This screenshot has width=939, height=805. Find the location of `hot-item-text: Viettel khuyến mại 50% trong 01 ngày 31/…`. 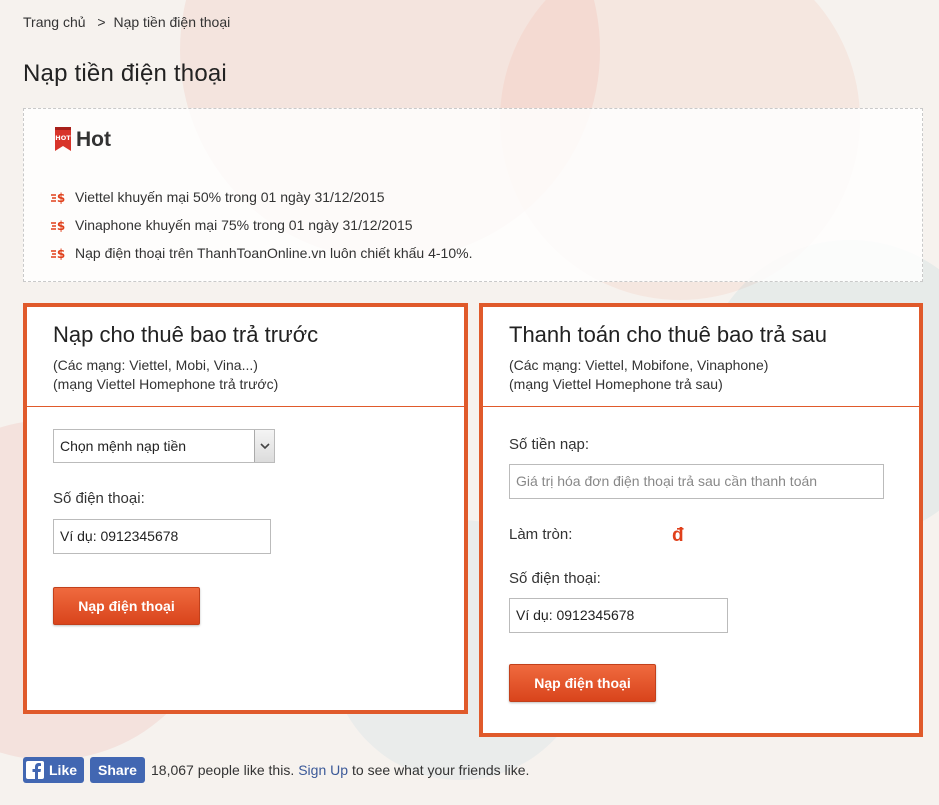

hot-item-text: Viettel khuyến mại 50% trong 01 ngày 31/… is located at coordinates (230, 197).